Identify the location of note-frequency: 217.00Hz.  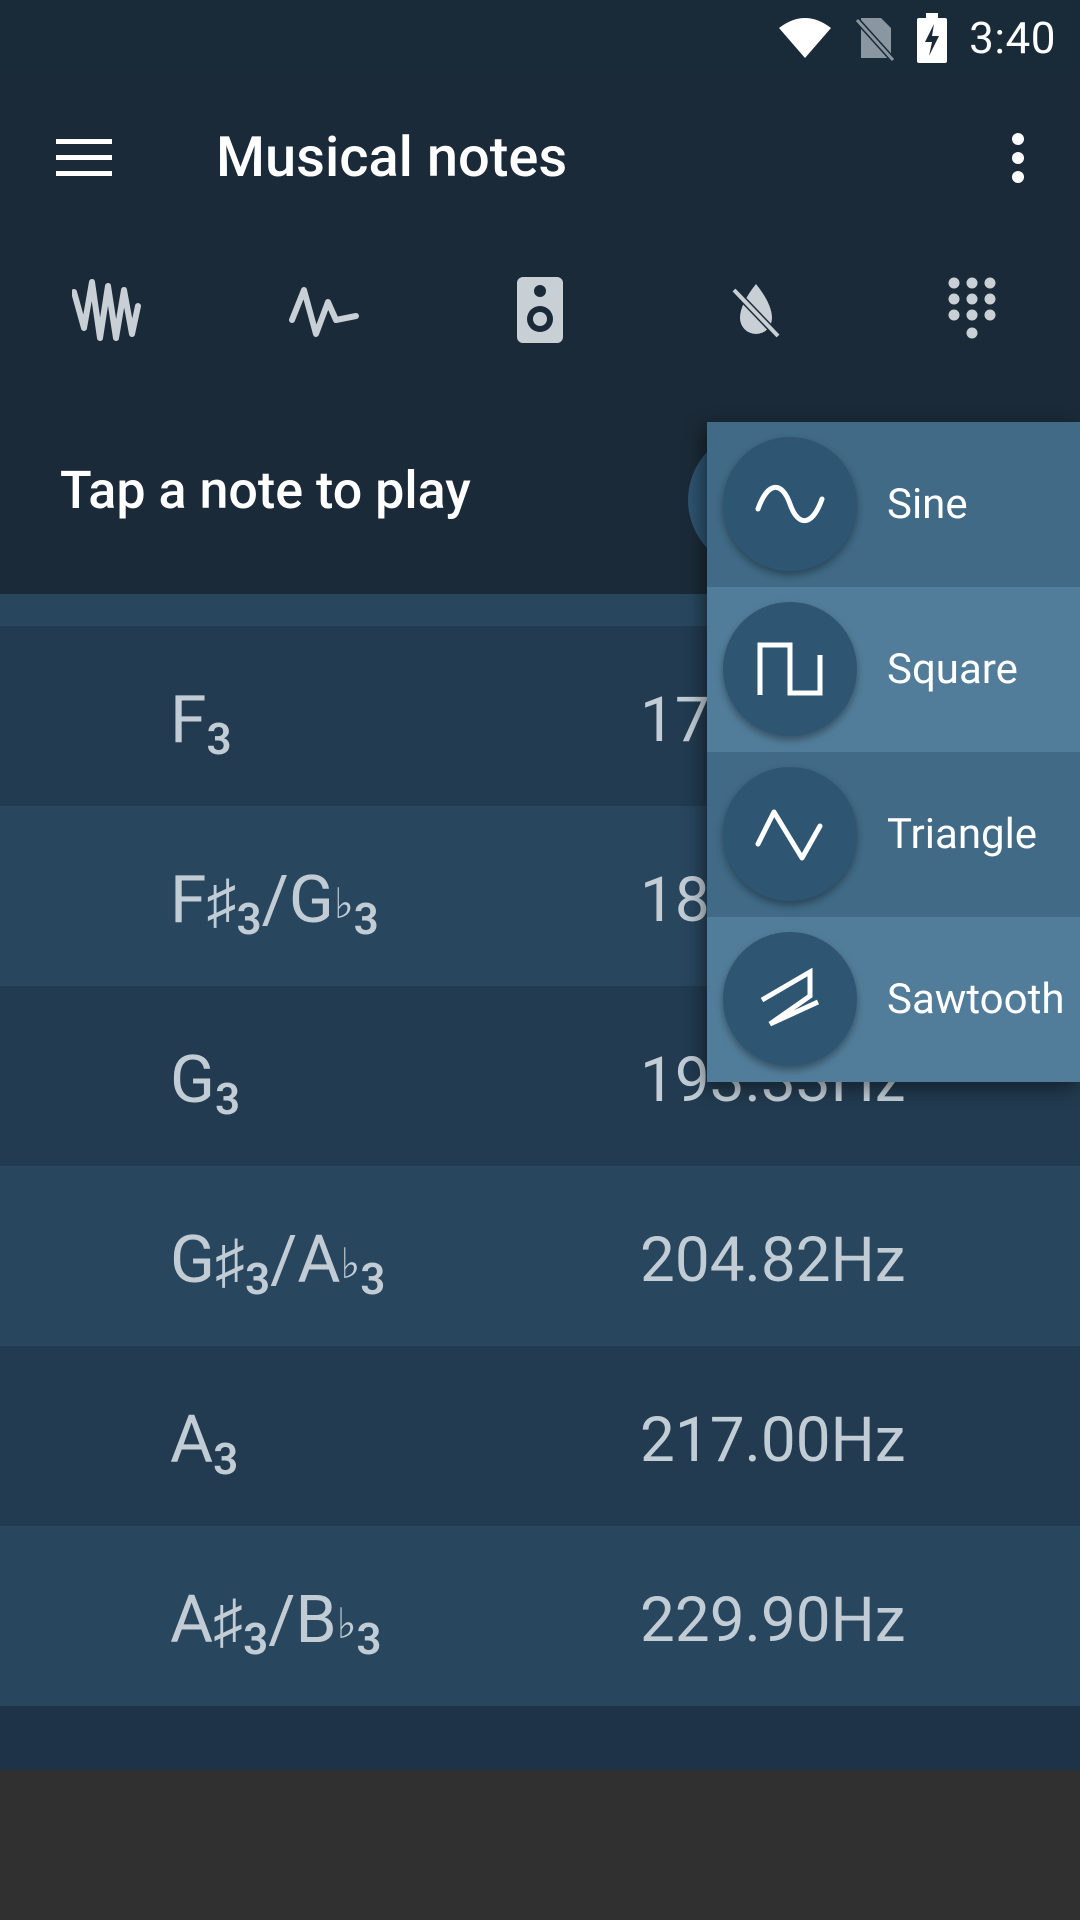
(773, 1440).